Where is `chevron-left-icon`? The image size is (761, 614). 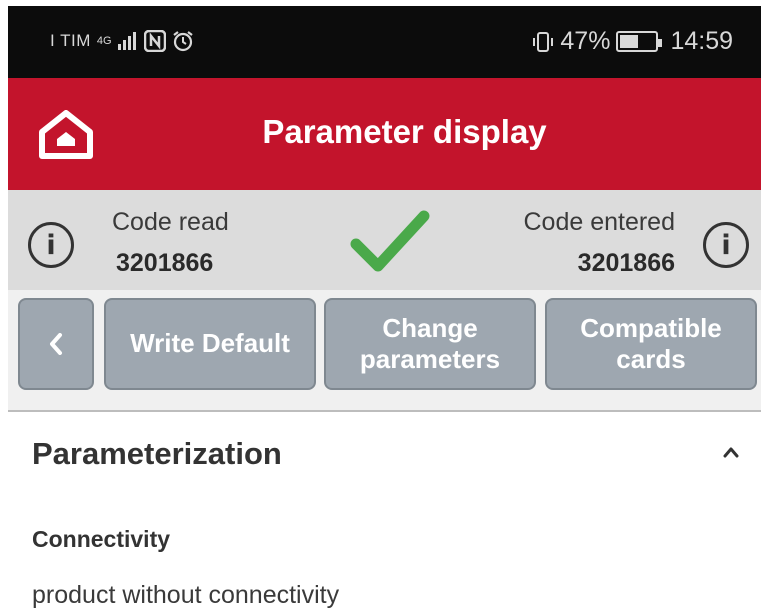
chevron-left-icon is located at coordinates (56, 344).